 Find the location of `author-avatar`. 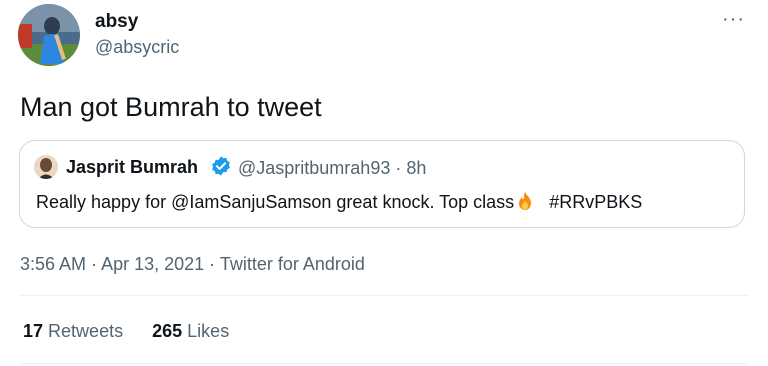

author-avatar is located at coordinates (49, 35).